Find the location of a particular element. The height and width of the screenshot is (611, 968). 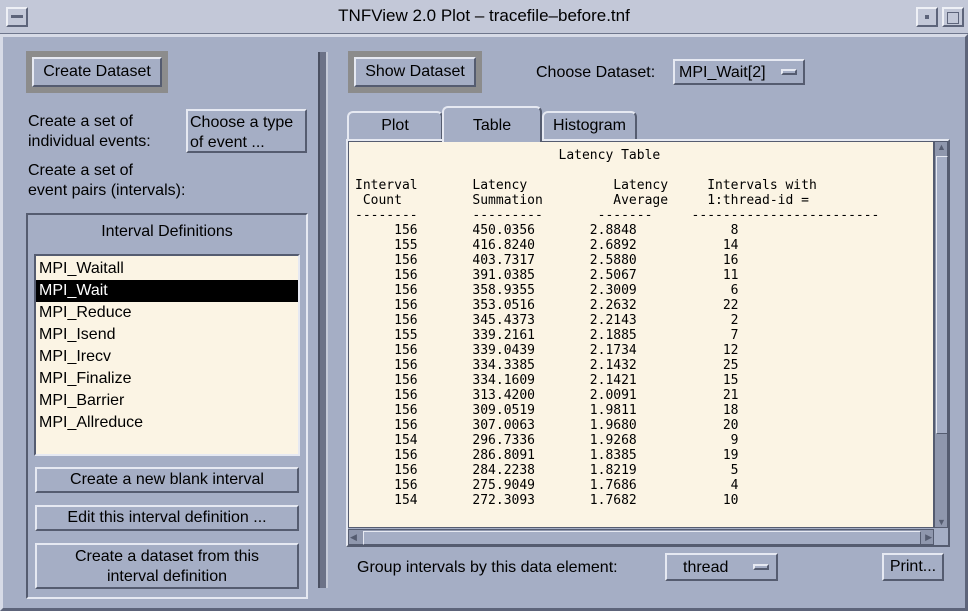

interval-list-item: MPI_Allreduce is located at coordinates (167, 423).